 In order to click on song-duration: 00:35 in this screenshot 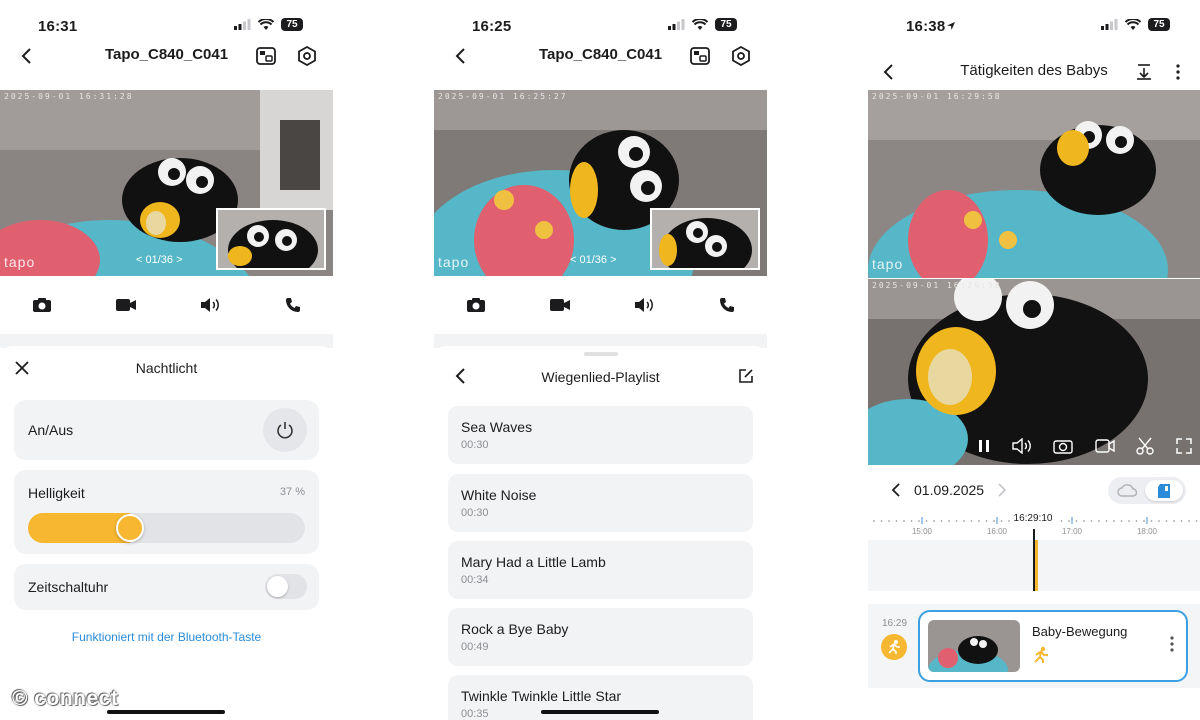, I will do `click(475, 714)`.